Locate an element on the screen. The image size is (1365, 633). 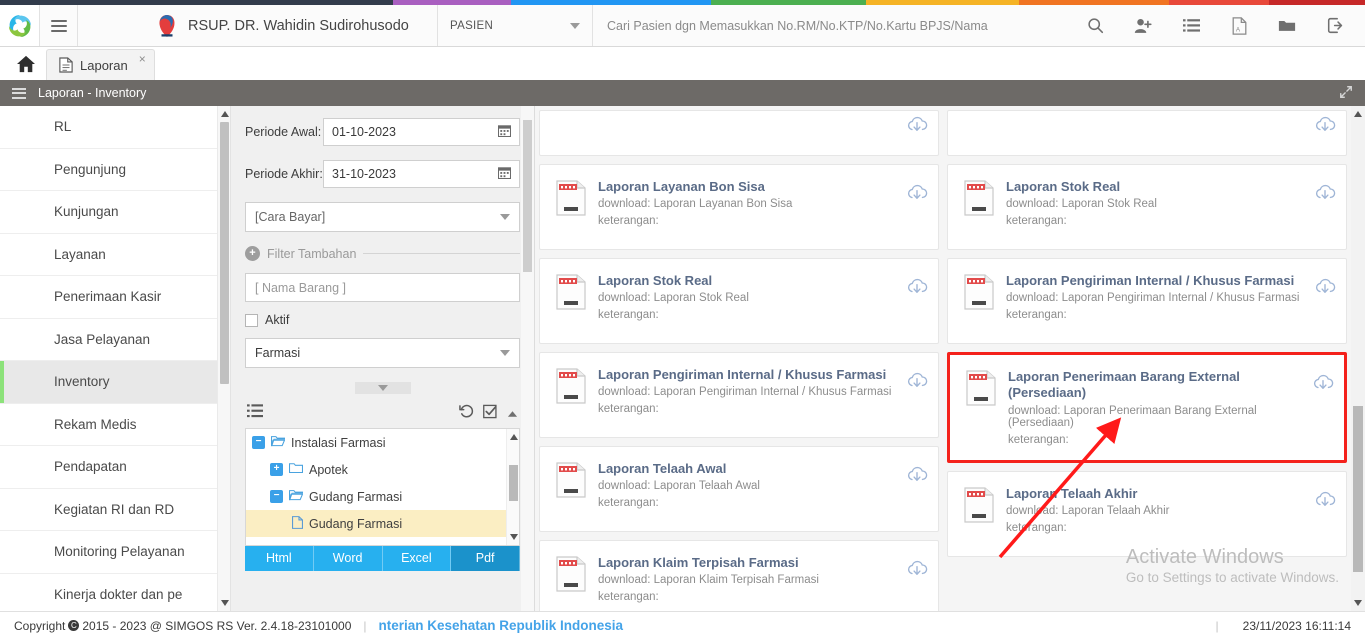
sidebar-item-kinerja-dokter-dan-pe: Kinerja dokter dan pe is located at coordinates (115, 593).